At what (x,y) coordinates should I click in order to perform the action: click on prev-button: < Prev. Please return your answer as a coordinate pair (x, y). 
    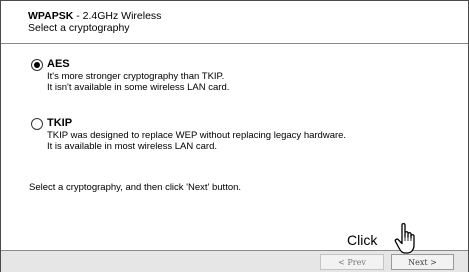
    Looking at the image, I should click on (352, 262).